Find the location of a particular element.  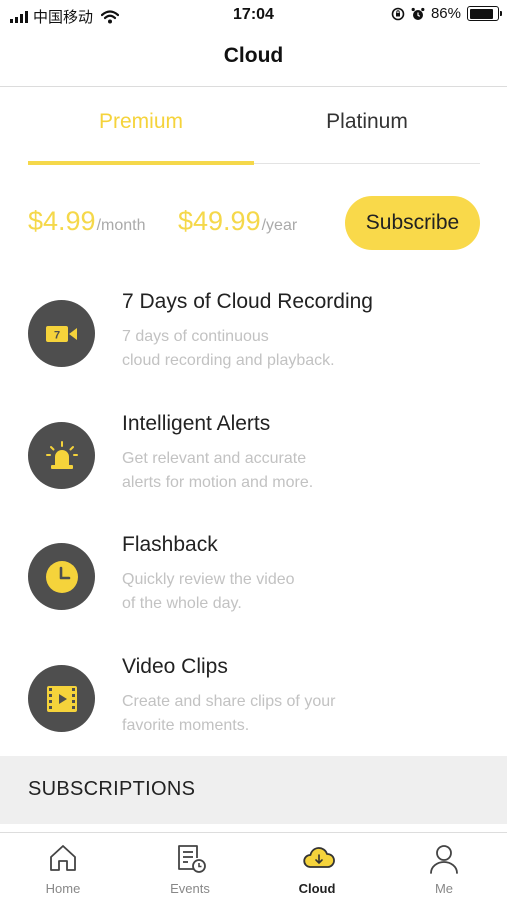

alarm-light-icon is located at coordinates (61, 454).